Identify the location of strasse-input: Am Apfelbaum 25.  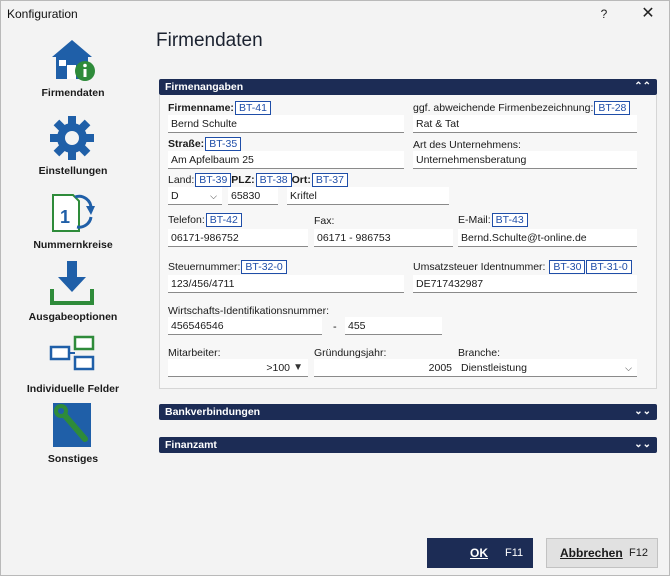
(286, 160).